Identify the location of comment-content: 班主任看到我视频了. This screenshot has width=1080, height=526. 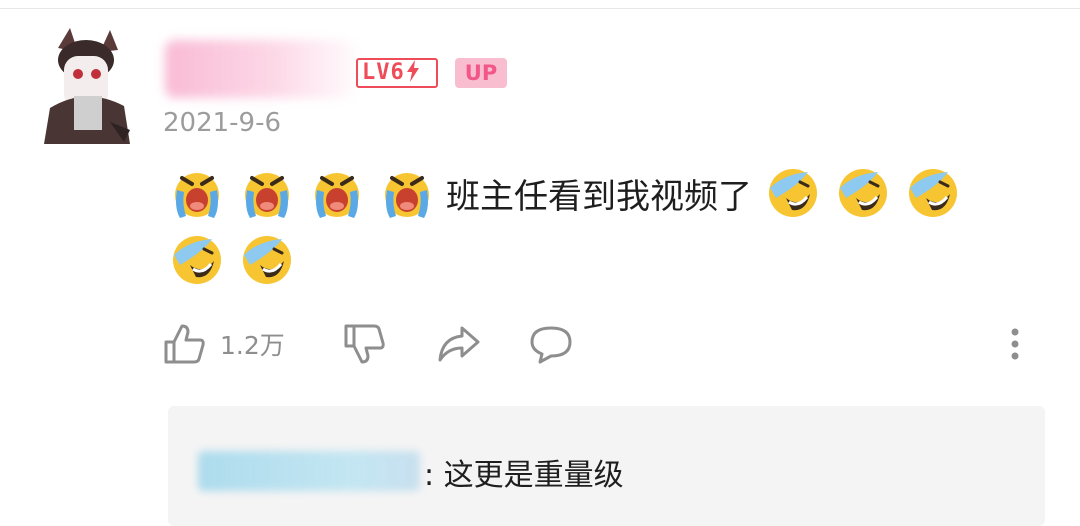
(571, 193).